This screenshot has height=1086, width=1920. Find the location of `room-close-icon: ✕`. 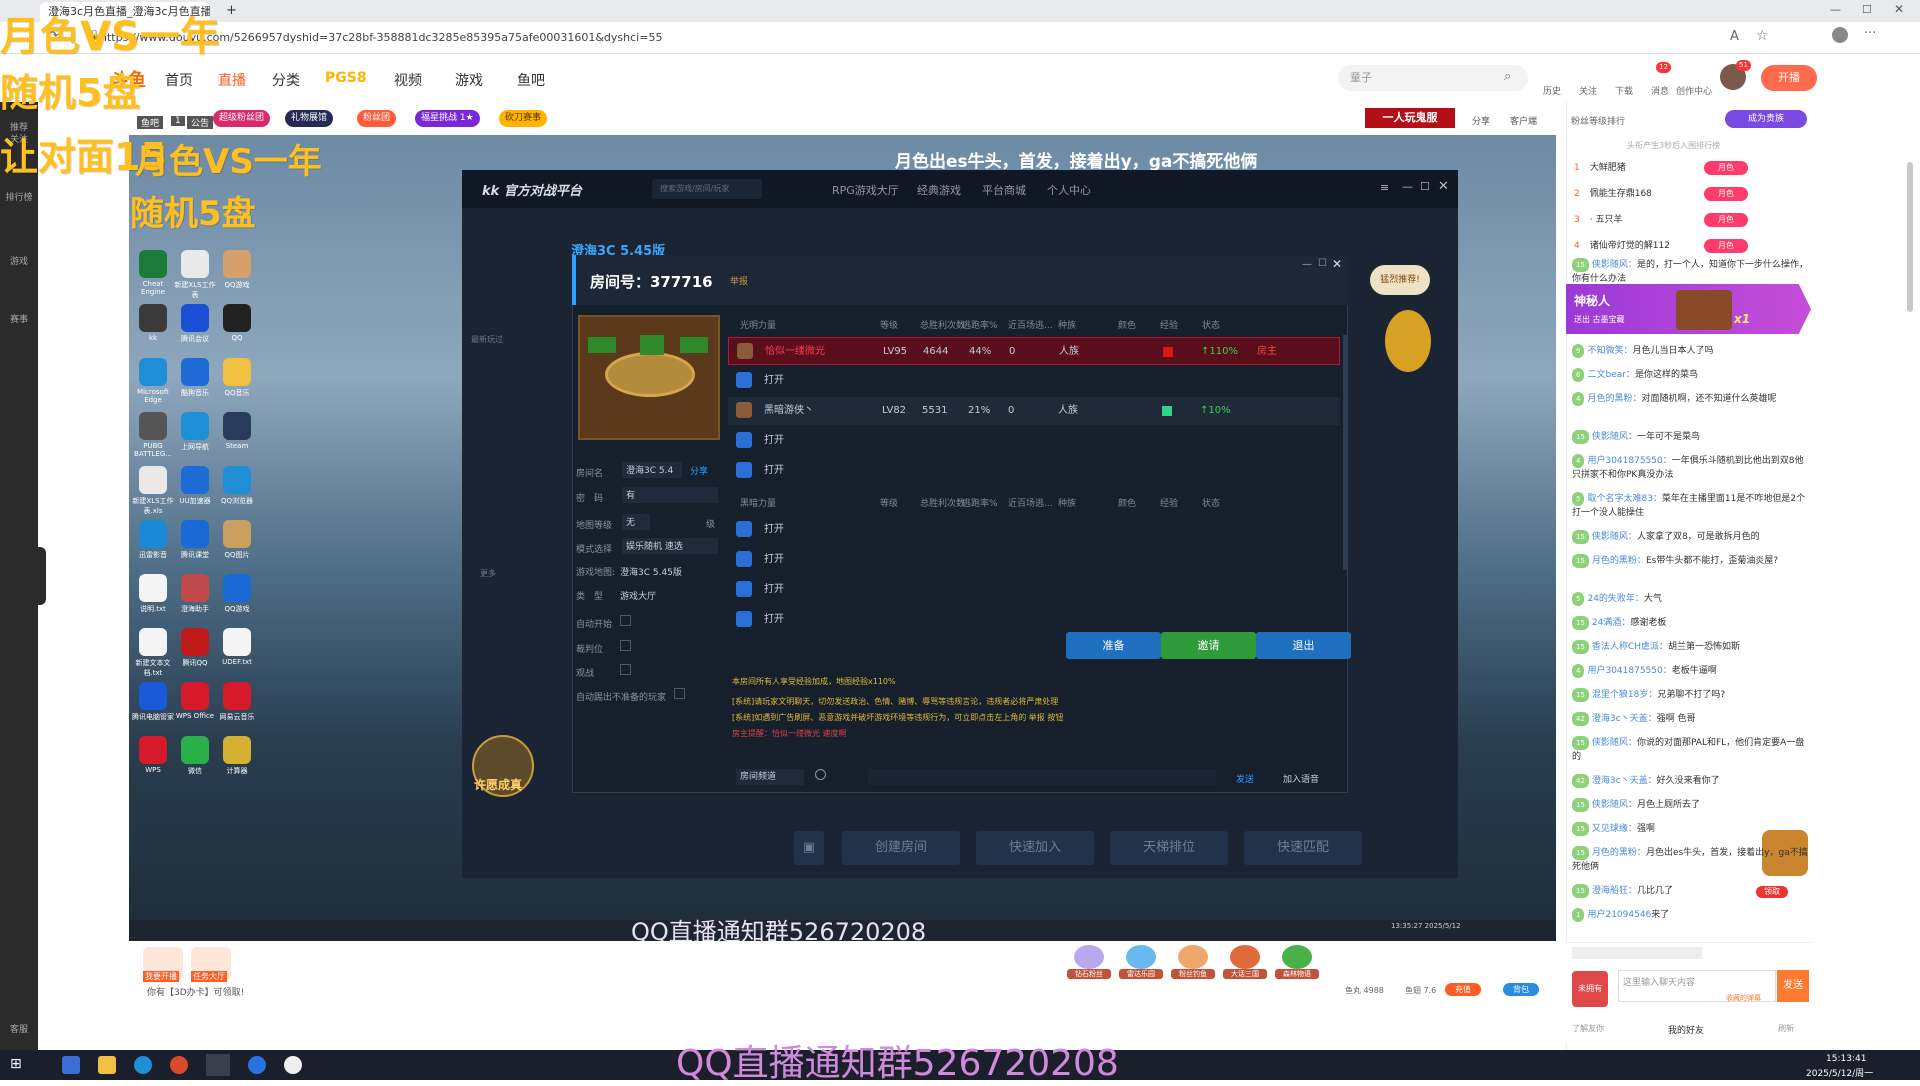

room-close-icon: ✕ is located at coordinates (1337, 264).